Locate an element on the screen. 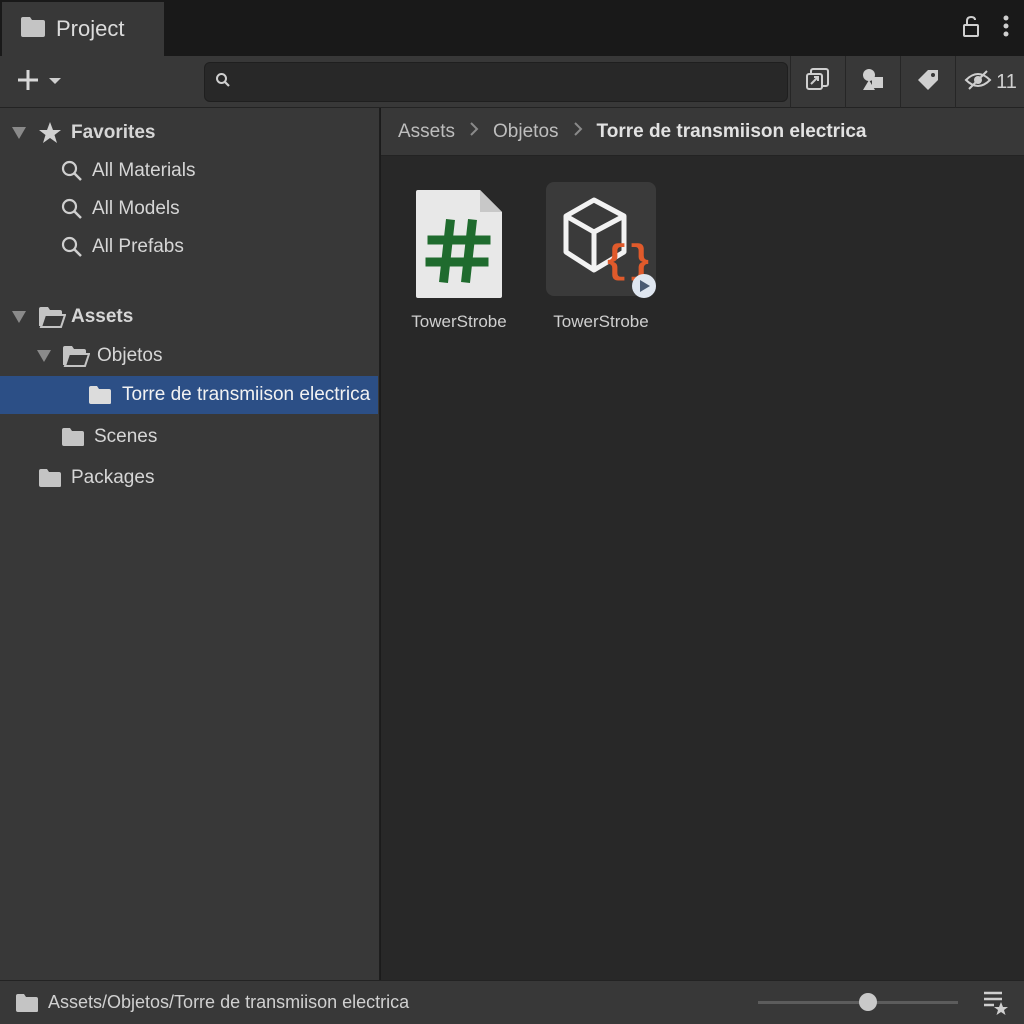 The height and width of the screenshot is (1024, 1024). search-type-icon is located at coordinates (818, 82).